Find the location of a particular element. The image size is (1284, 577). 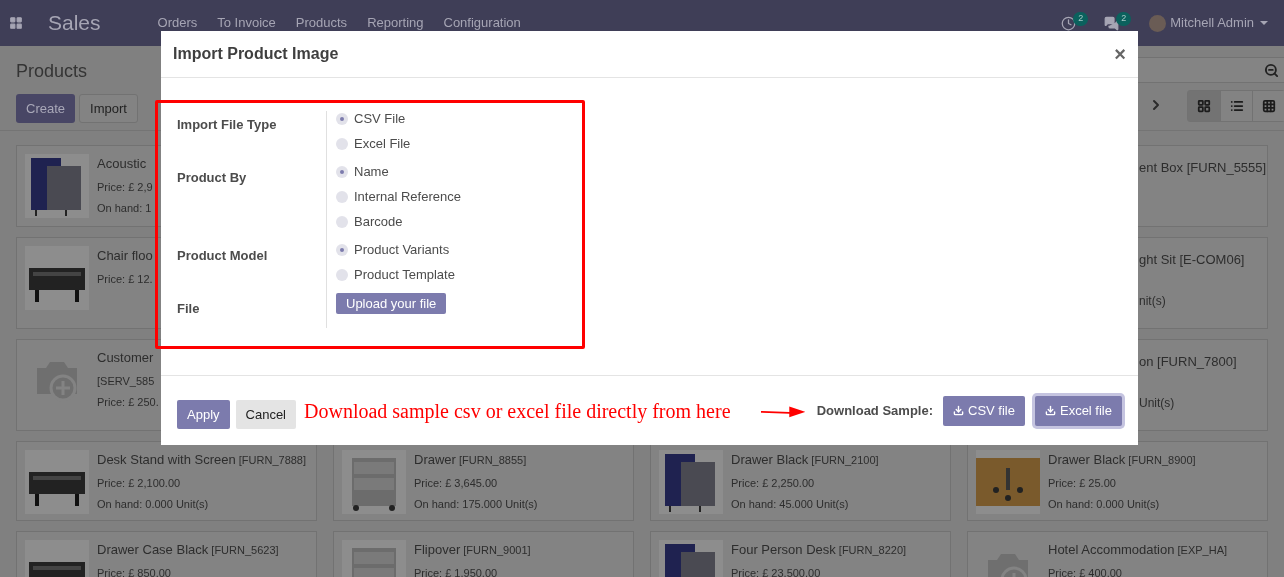

product-detail: On hand: 1 is located at coordinates (125, 208).